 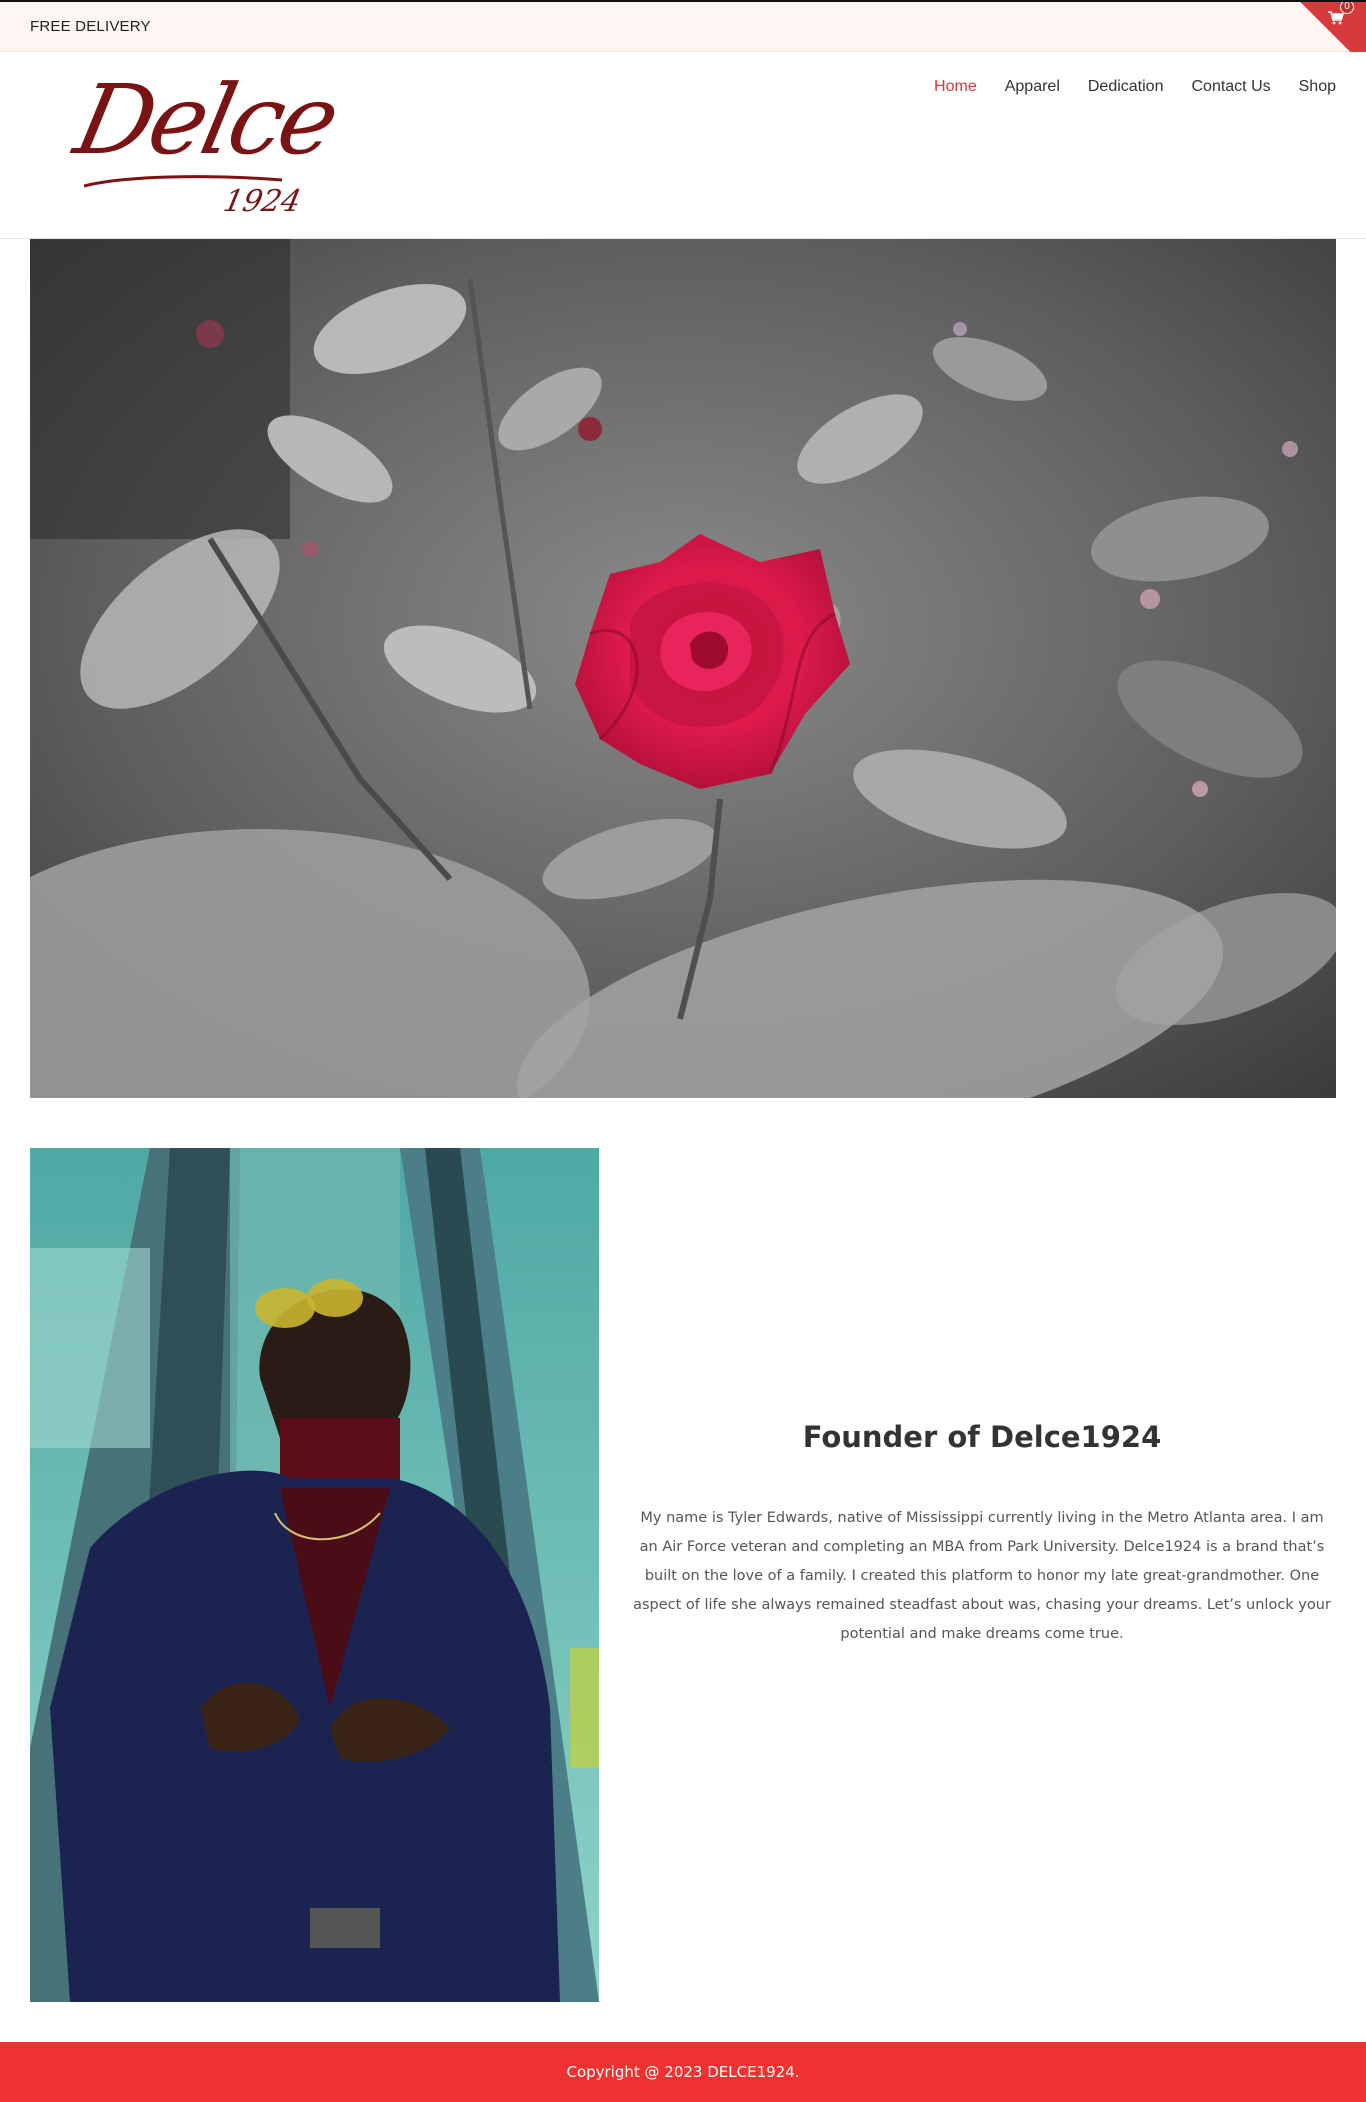 What do you see at coordinates (1230, 87) in the screenshot?
I see `nav-contact-us: Contact Us` at bounding box center [1230, 87].